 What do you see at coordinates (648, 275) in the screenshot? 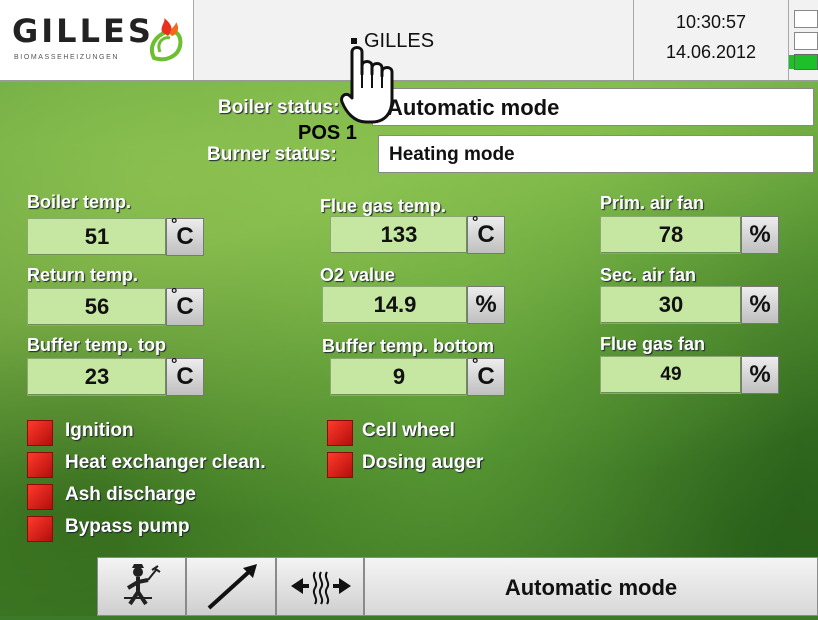
I see `sec-air-fan-label: Sec. air fan` at bounding box center [648, 275].